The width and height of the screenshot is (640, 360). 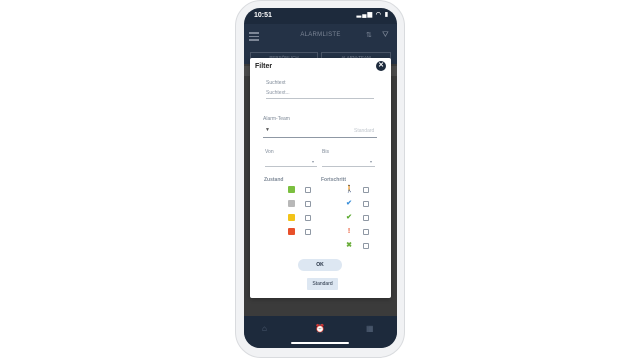 I want to click on calendar-icon: ▦, so click(x=370, y=328).